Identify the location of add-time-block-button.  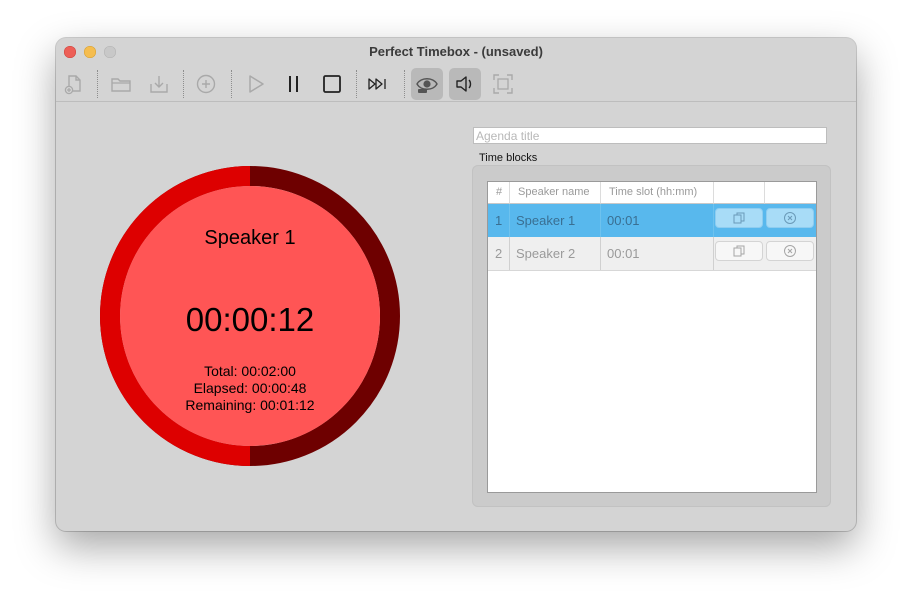
(206, 84).